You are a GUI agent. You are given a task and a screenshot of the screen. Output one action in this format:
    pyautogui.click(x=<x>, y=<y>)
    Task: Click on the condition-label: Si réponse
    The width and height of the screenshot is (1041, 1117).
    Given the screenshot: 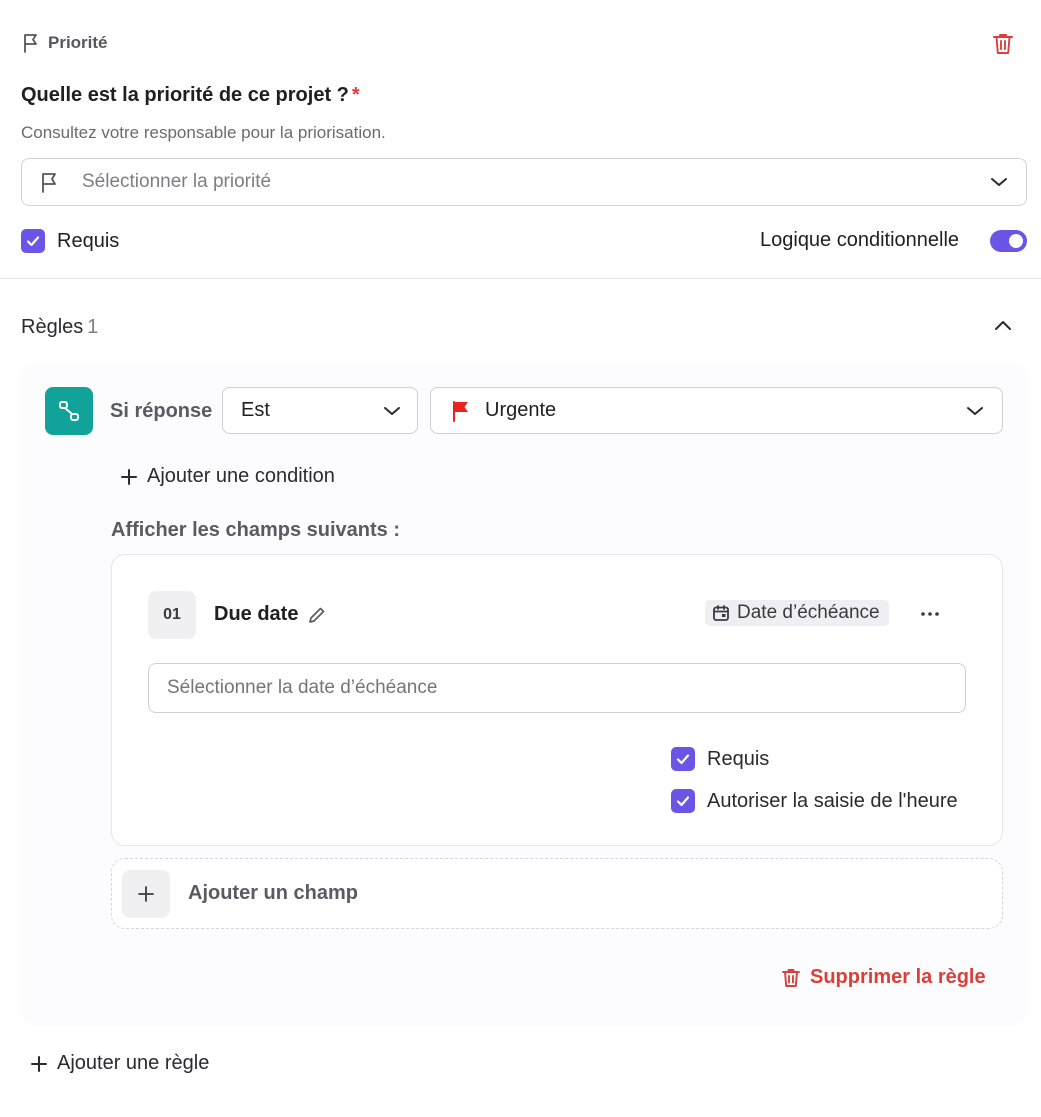 What is the action you would take?
    pyautogui.click(x=161, y=411)
    